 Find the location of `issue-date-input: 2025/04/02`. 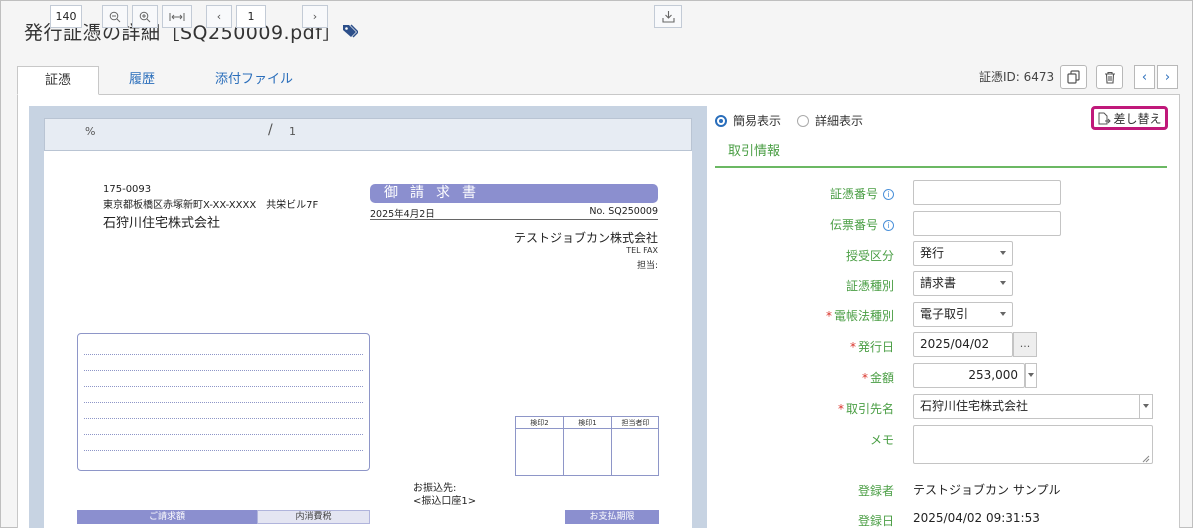

issue-date-input: 2025/04/02 is located at coordinates (963, 344).